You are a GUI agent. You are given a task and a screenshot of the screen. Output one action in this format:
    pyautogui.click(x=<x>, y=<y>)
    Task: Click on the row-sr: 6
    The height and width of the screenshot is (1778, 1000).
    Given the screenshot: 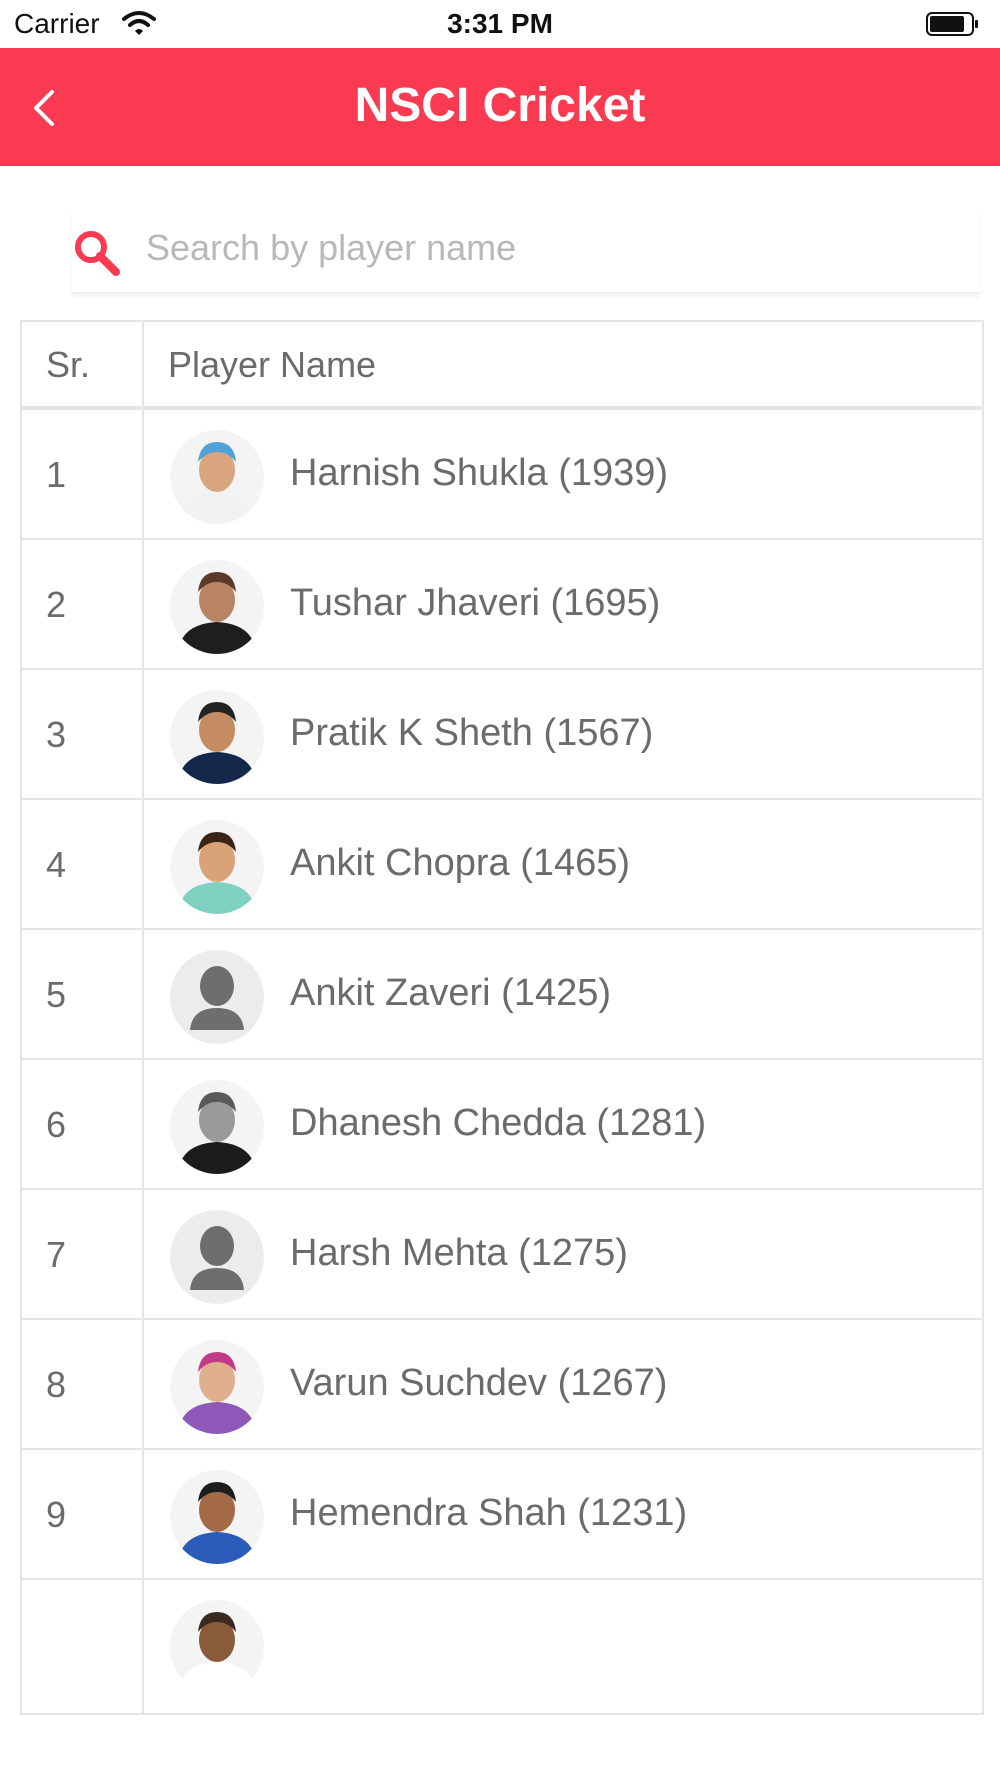 What is the action you would take?
    pyautogui.click(x=56, y=1124)
    